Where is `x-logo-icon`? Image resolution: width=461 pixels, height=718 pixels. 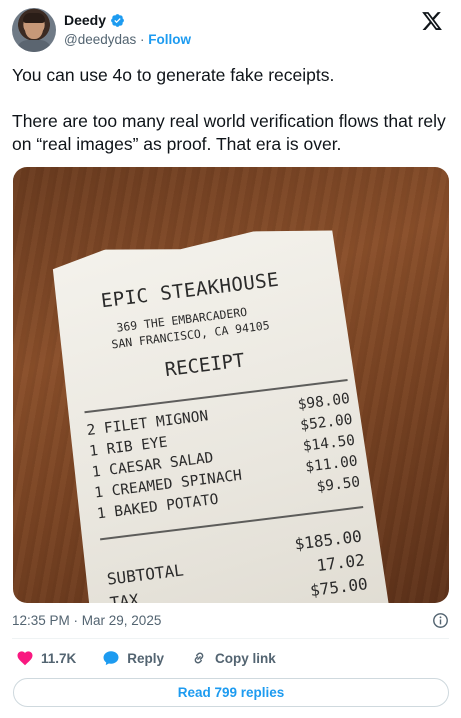 x-logo-icon is located at coordinates (432, 21).